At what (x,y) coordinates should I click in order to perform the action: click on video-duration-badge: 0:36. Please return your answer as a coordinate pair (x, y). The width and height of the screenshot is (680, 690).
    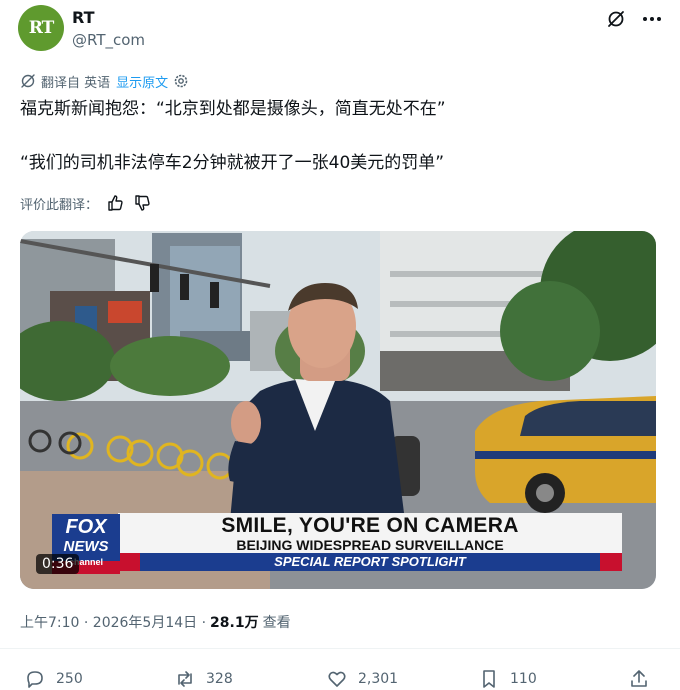
    Looking at the image, I should click on (58, 564).